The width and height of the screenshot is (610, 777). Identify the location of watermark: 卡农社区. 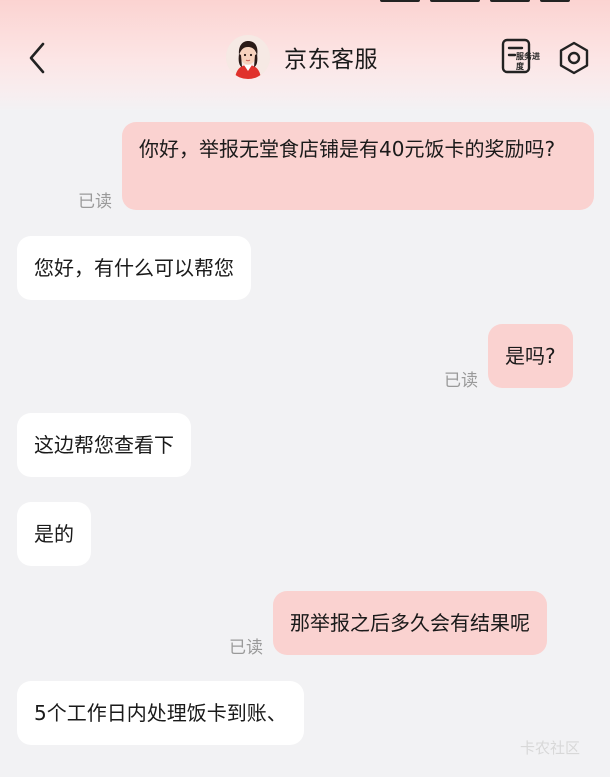
(550, 748).